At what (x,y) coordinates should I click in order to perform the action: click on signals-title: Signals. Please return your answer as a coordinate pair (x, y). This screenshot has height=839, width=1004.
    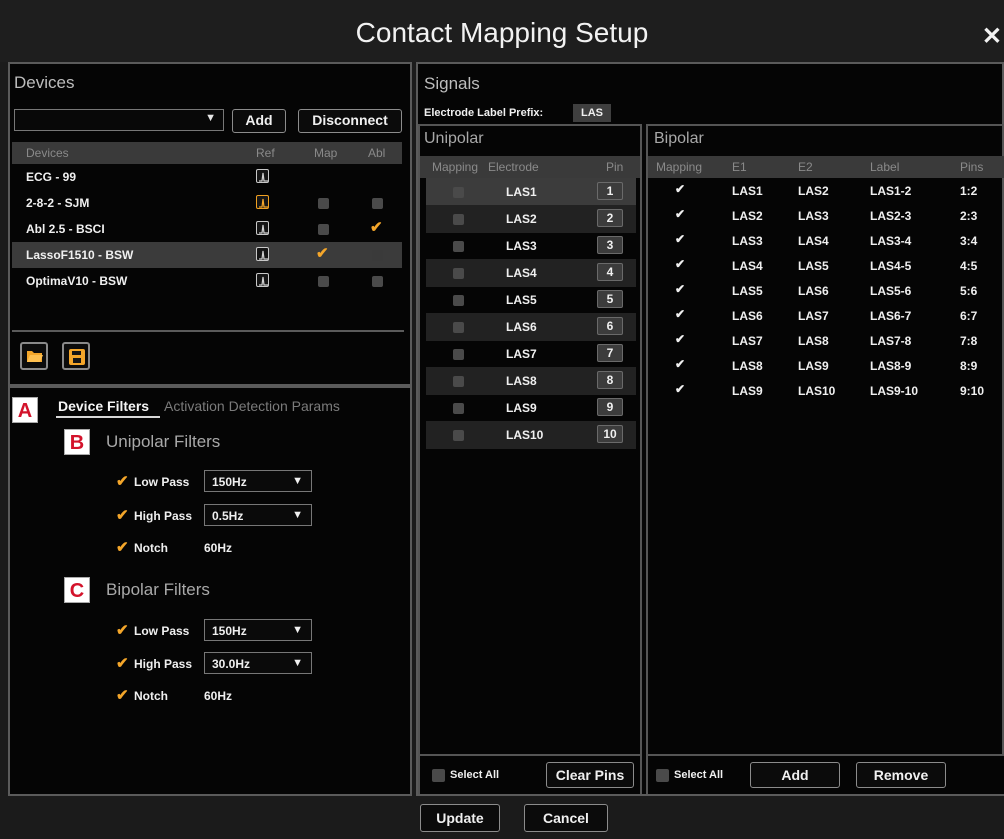
    Looking at the image, I should click on (452, 83).